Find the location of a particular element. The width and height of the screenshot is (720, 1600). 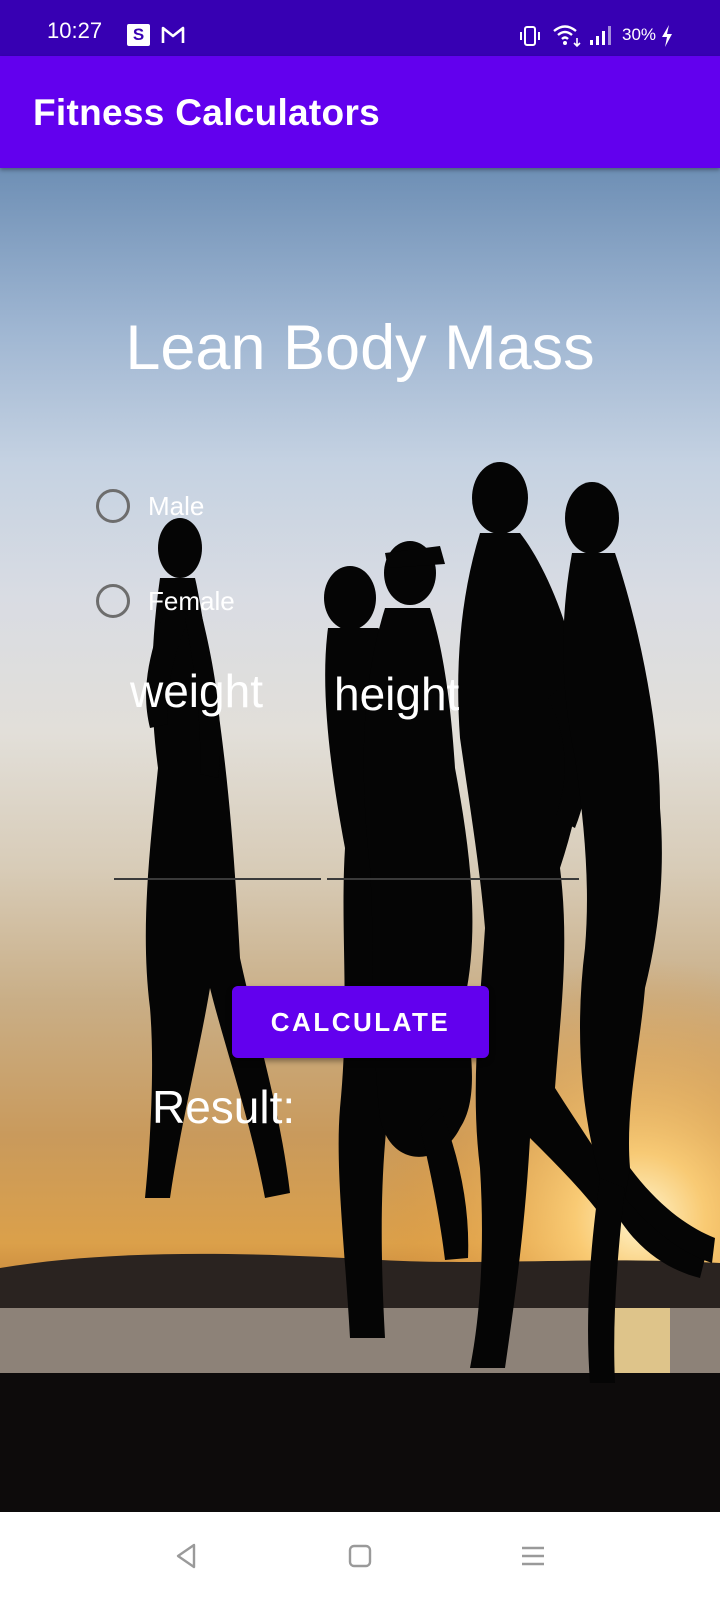

female-radio-option: Female is located at coordinates (165, 601).